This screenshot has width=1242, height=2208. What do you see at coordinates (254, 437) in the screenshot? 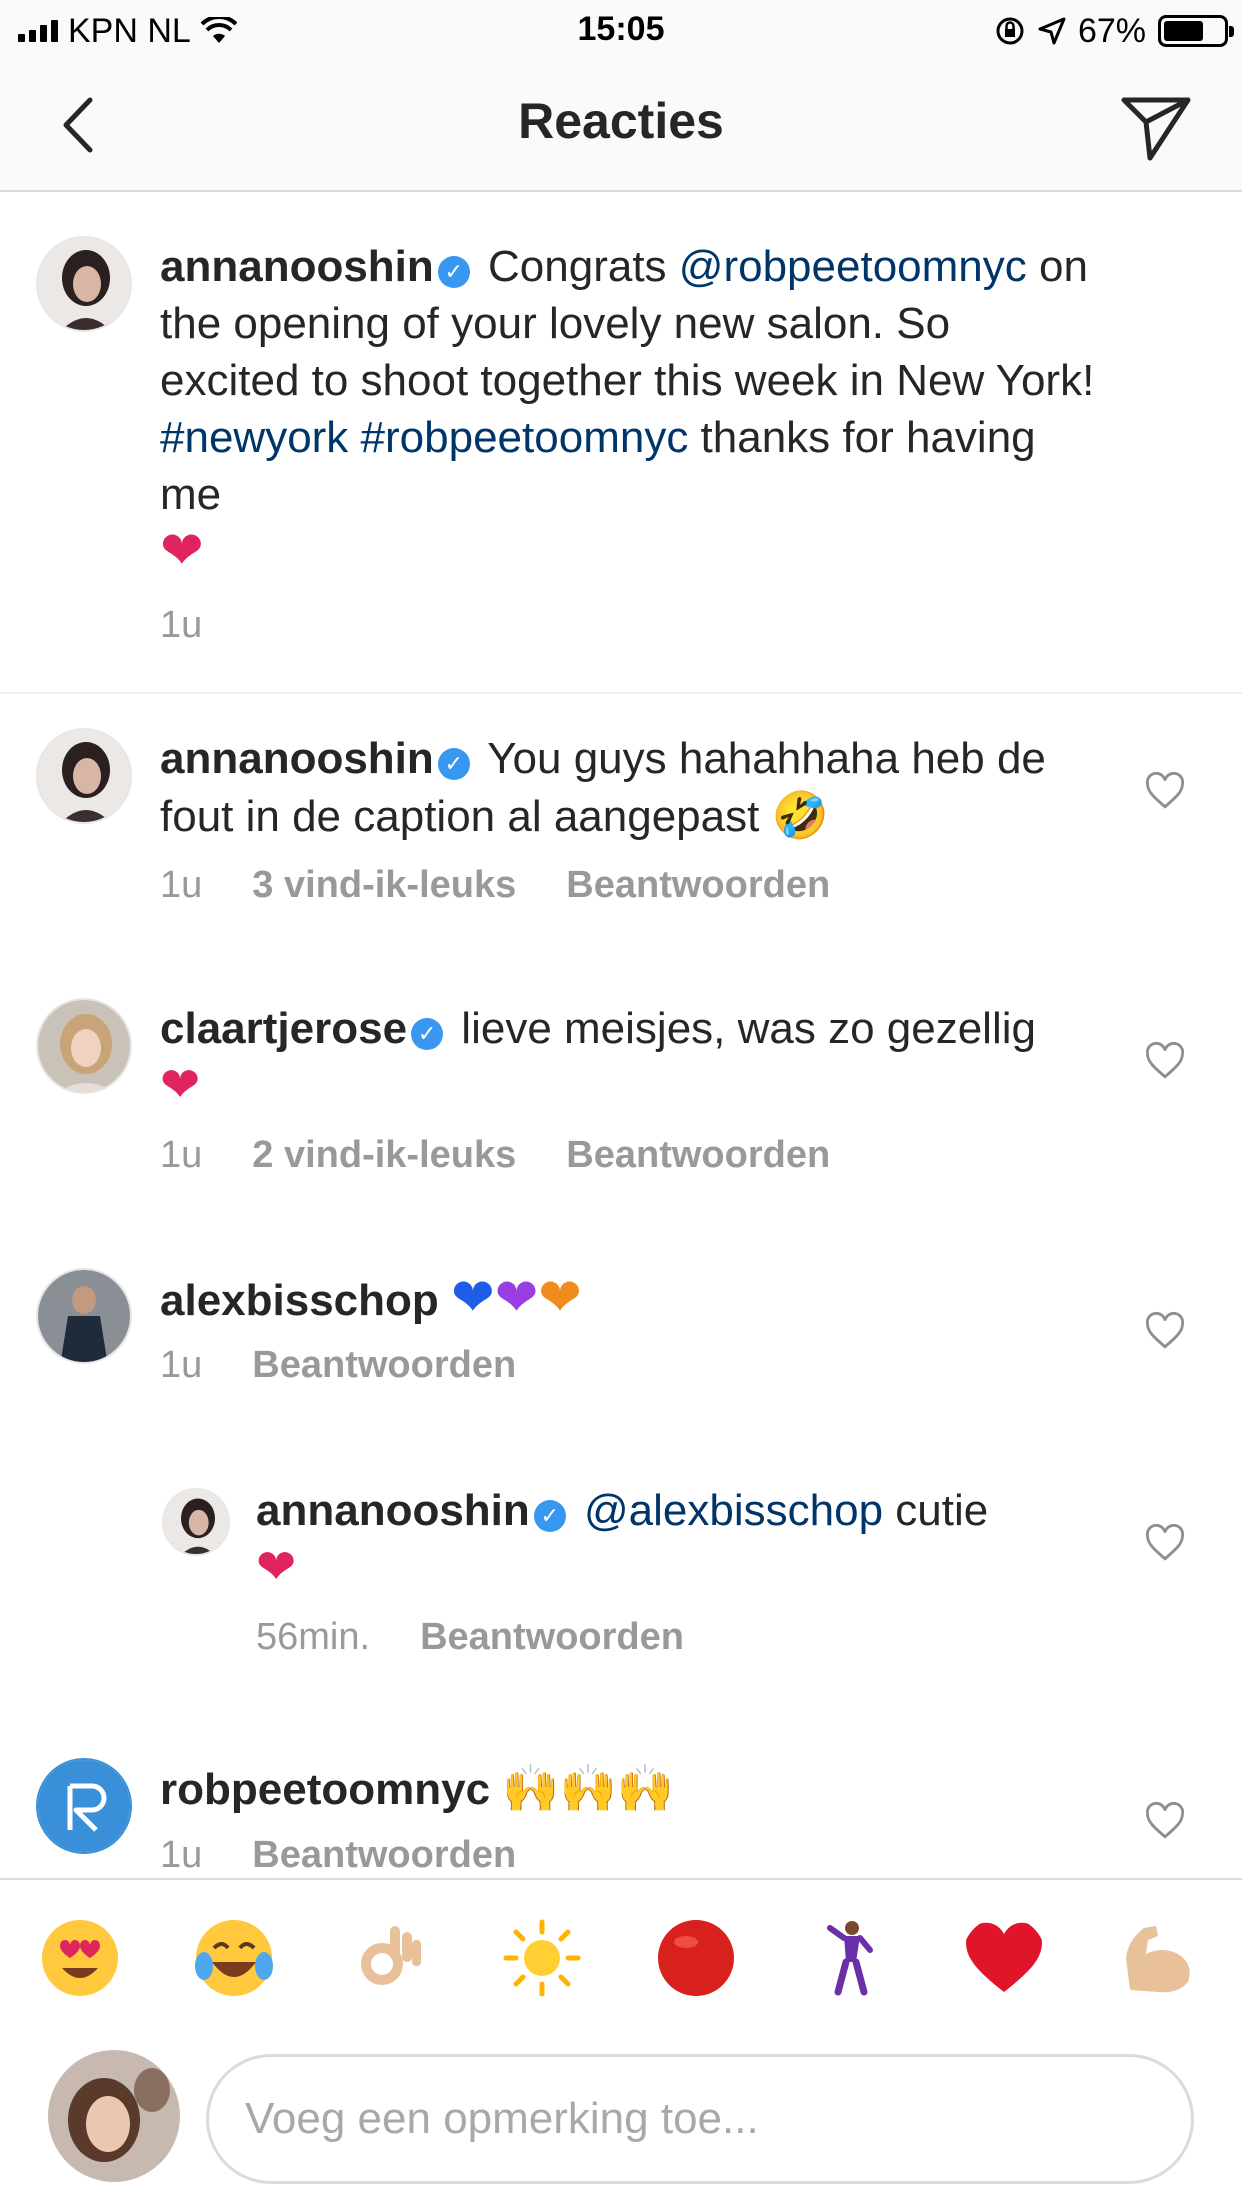
I see `hashtag-link: #newyork` at bounding box center [254, 437].